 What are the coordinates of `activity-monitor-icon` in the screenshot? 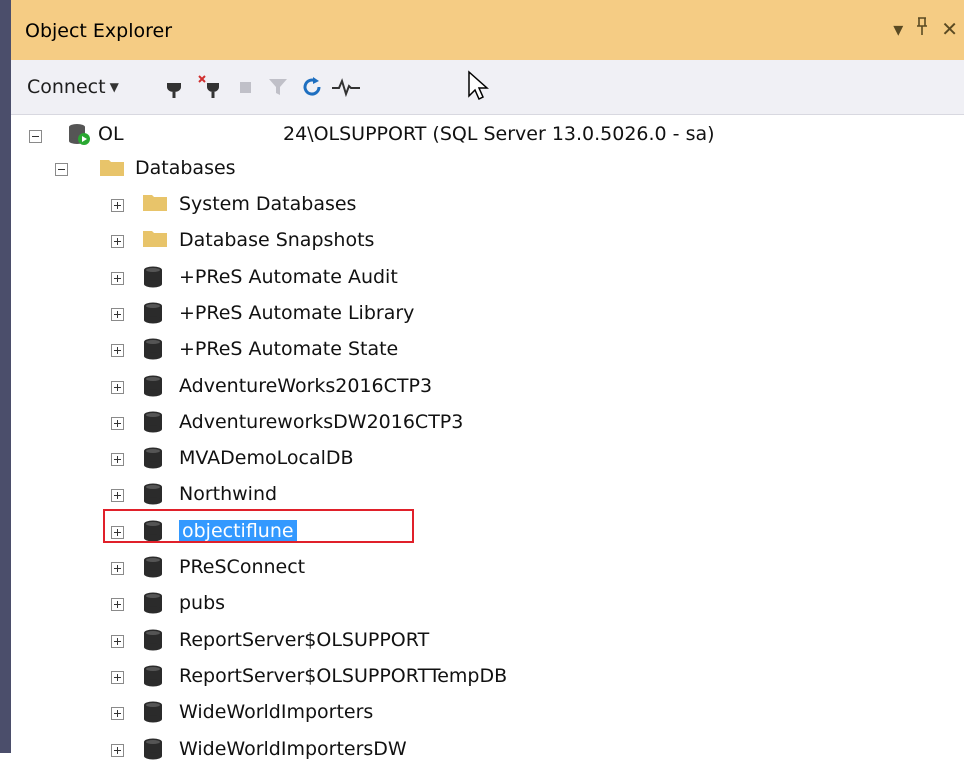 It's located at (345, 87).